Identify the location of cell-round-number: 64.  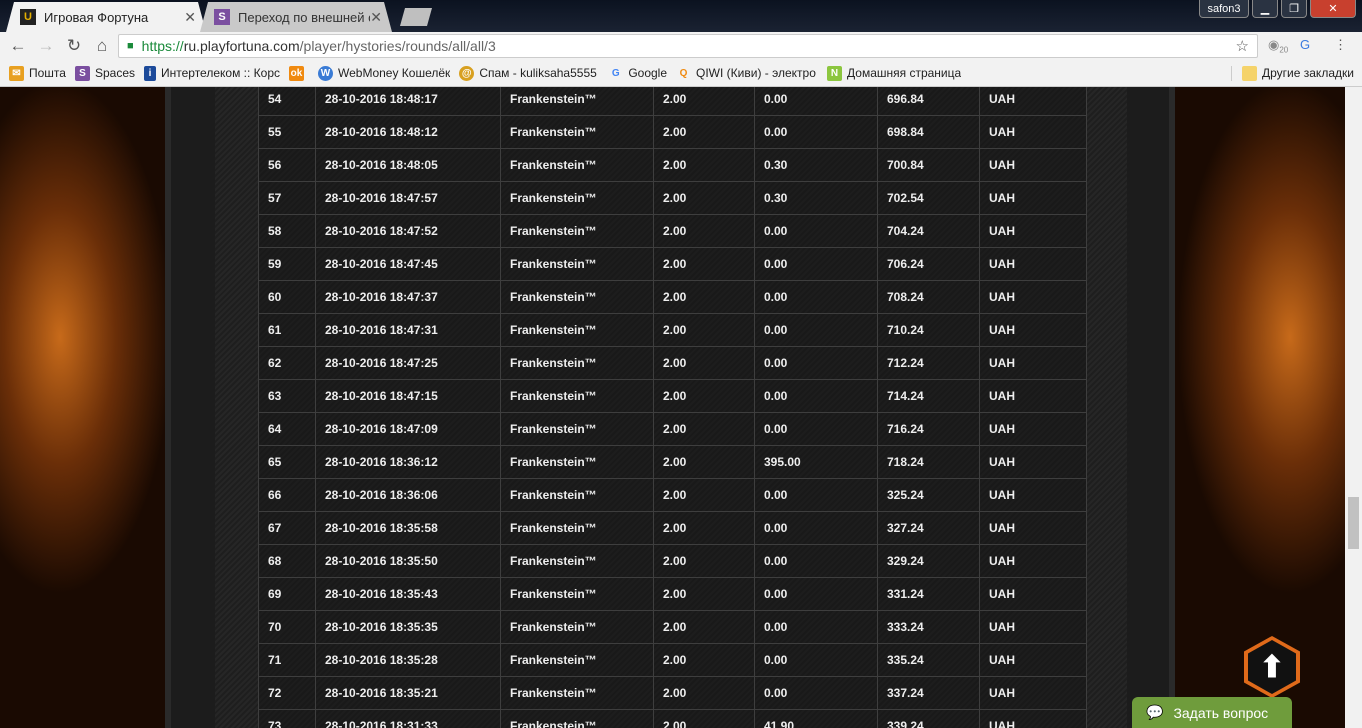
(287, 429).